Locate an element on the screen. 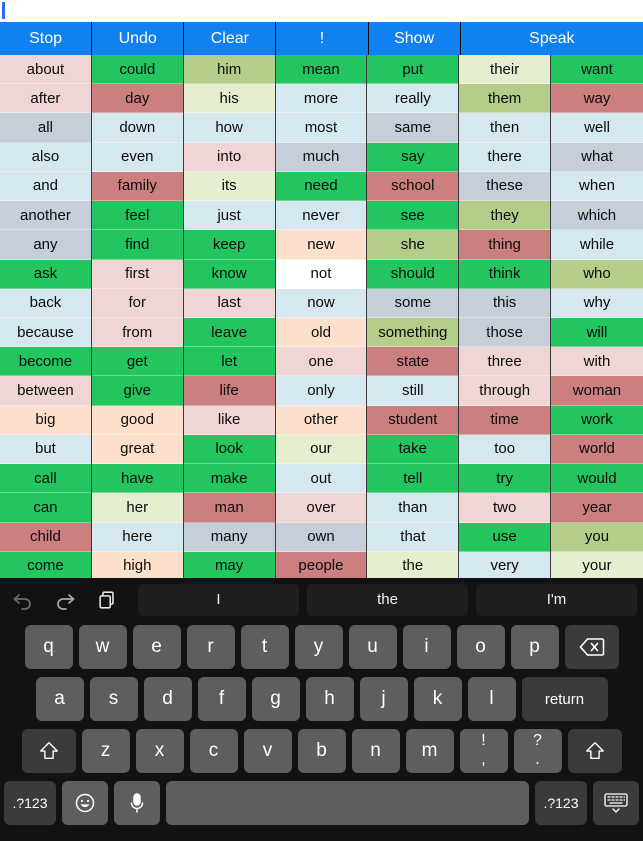 The width and height of the screenshot is (643, 841). word-cell-your: your is located at coordinates (597, 565).